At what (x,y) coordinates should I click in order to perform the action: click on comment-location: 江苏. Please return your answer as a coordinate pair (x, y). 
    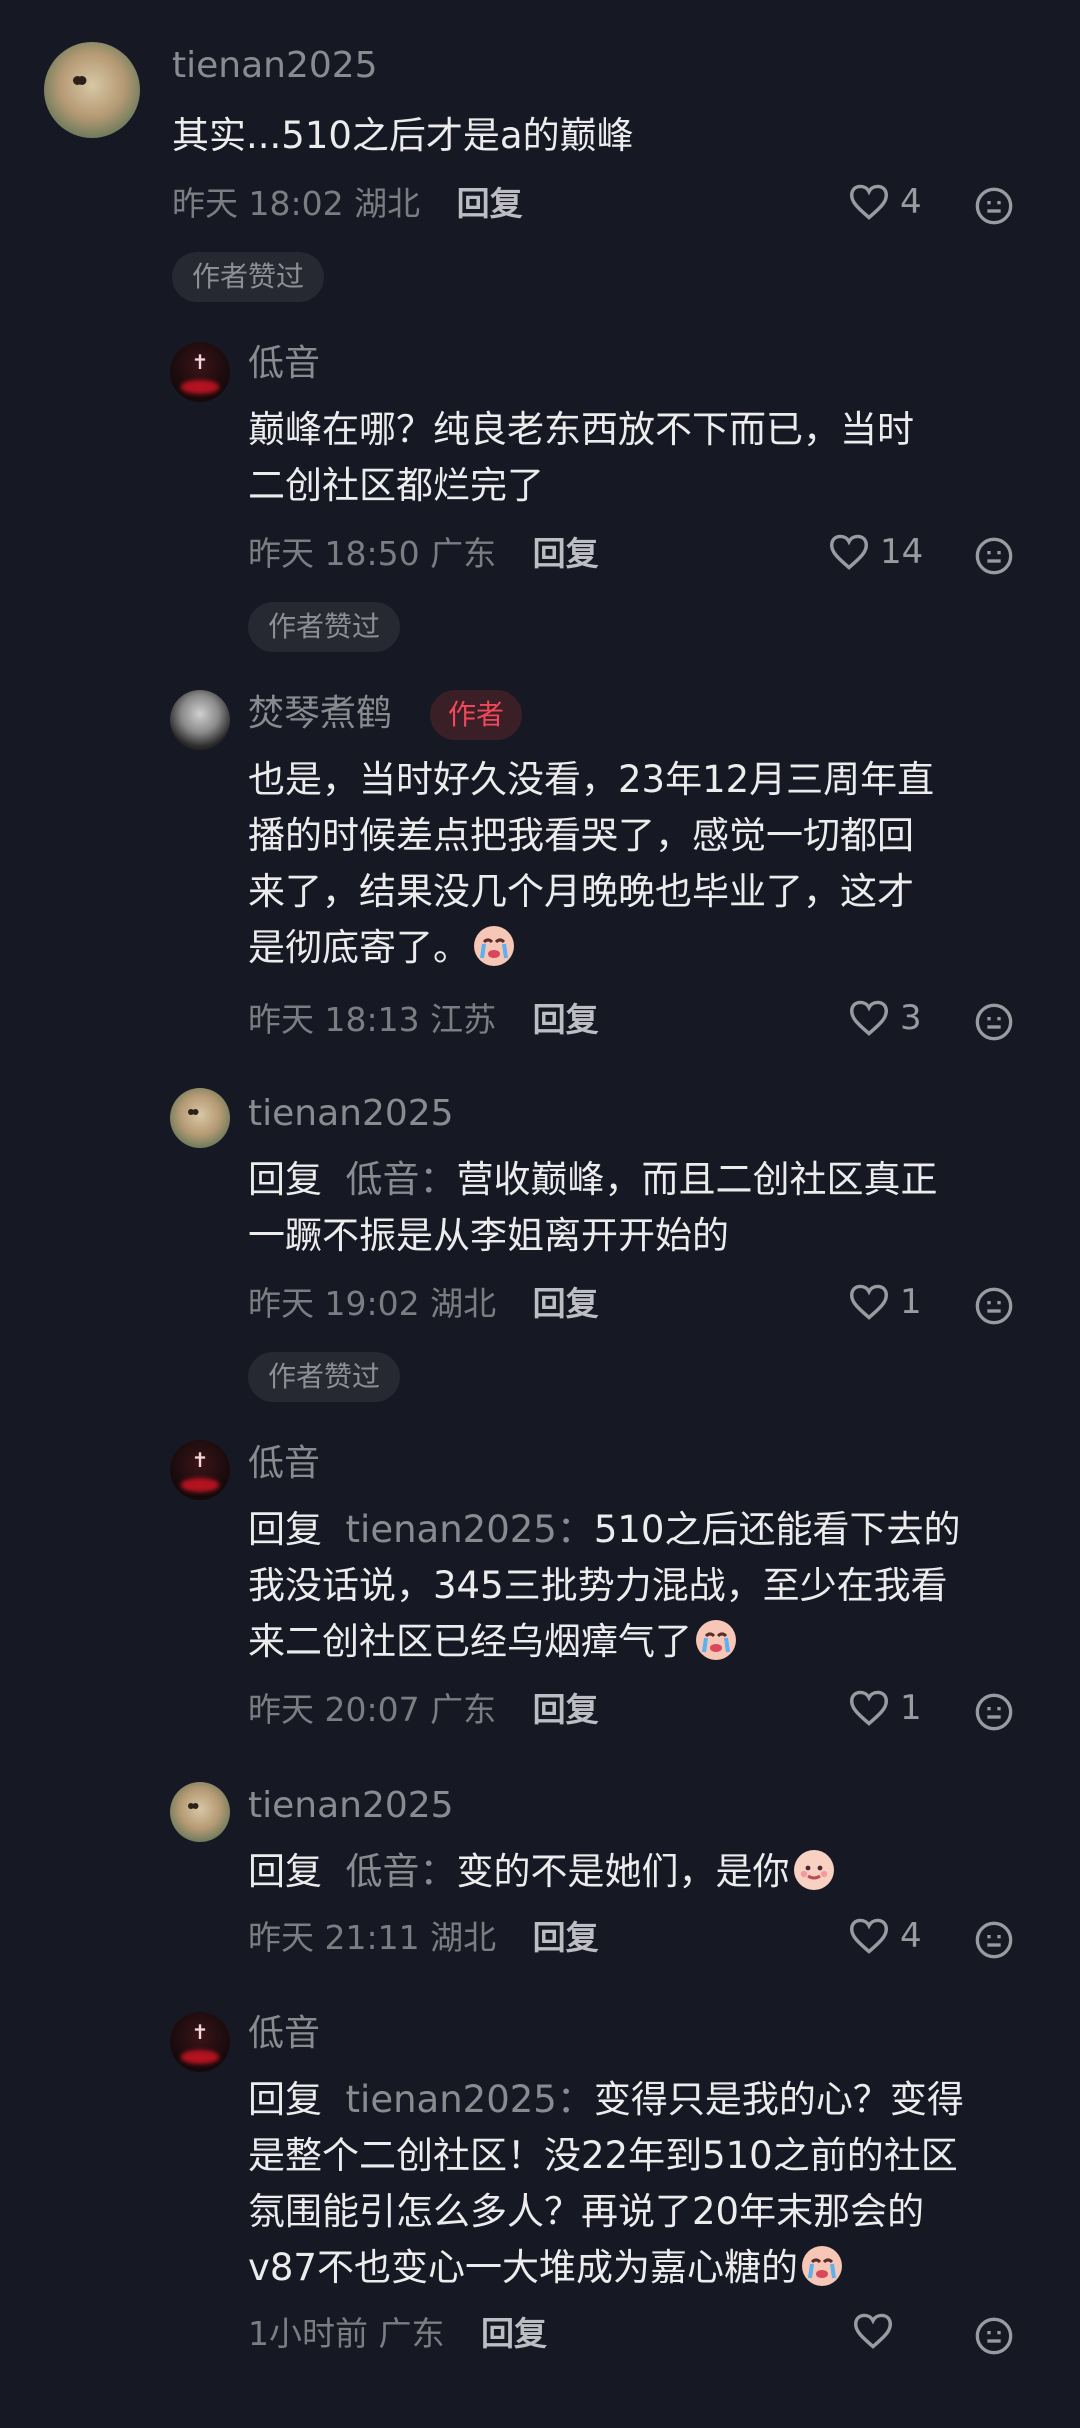
    Looking at the image, I should click on (463, 1019).